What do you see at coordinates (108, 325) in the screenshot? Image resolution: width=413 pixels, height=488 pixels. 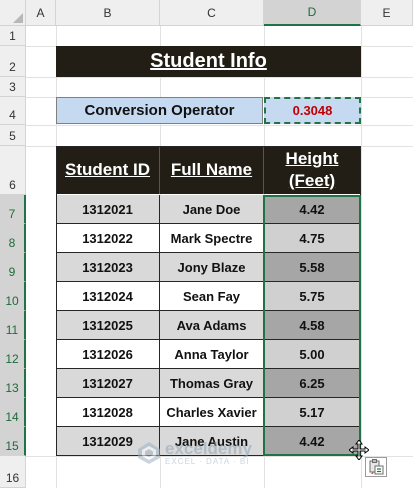 I see `cell-student-id: 1312025` at bounding box center [108, 325].